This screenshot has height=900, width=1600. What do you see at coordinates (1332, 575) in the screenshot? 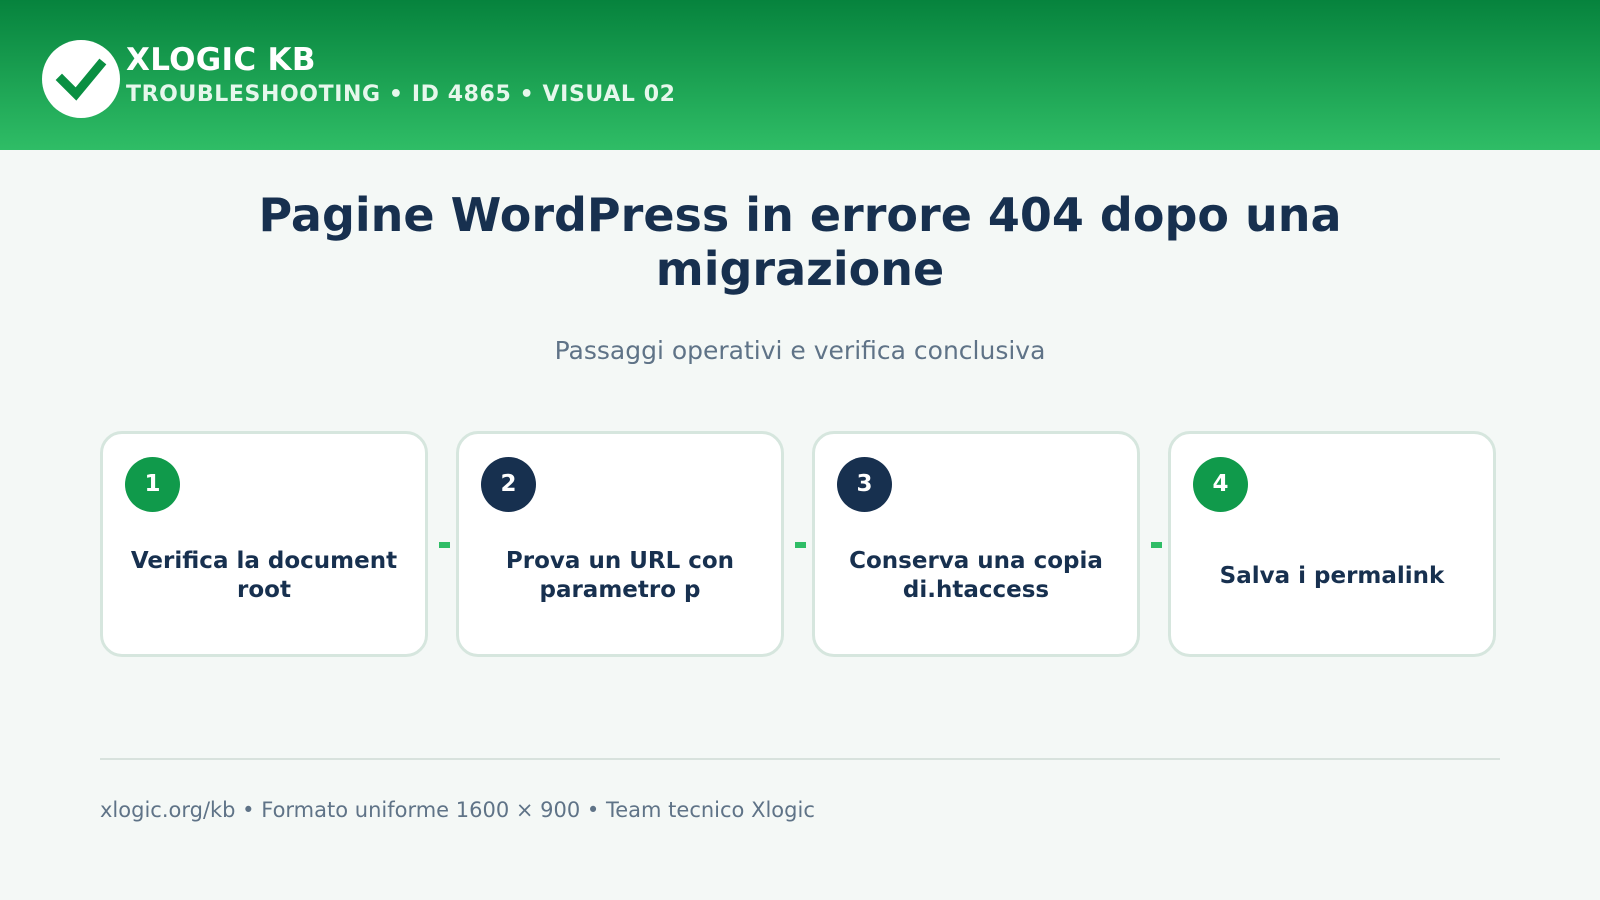
I see `step-label: Salva i permalink` at bounding box center [1332, 575].